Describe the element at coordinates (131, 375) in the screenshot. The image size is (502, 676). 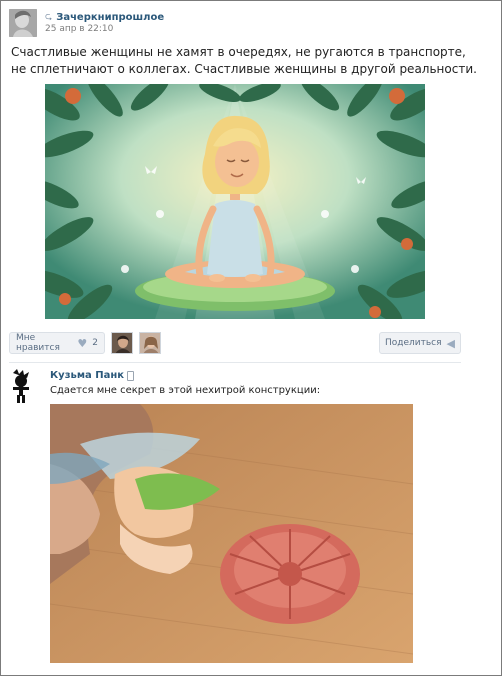
I see `mobile-phone-icon` at that location.